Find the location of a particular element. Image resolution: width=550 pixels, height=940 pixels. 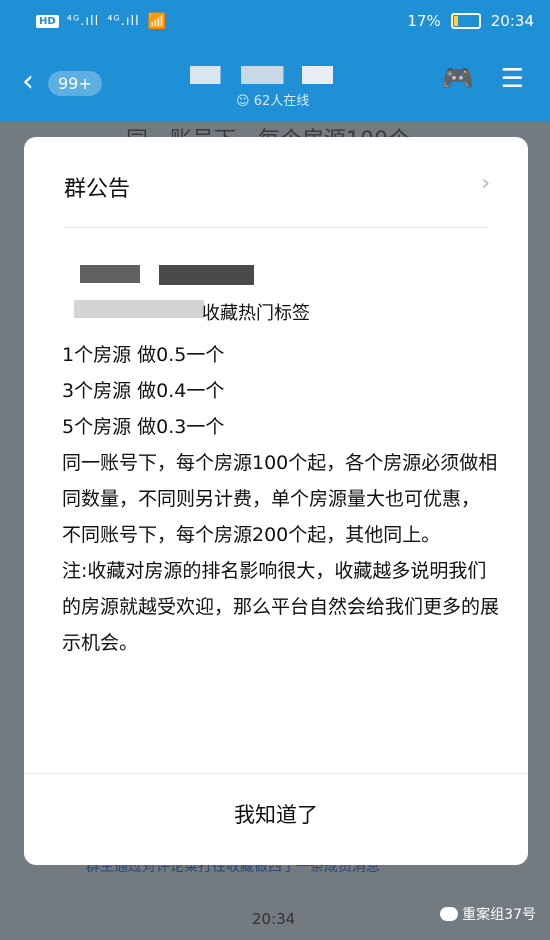

footer-divider is located at coordinates (276, 773).